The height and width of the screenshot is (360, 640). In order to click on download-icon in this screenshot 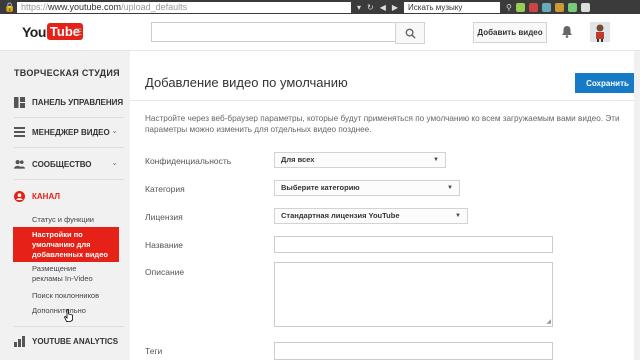, I will do `click(572, 7)`.